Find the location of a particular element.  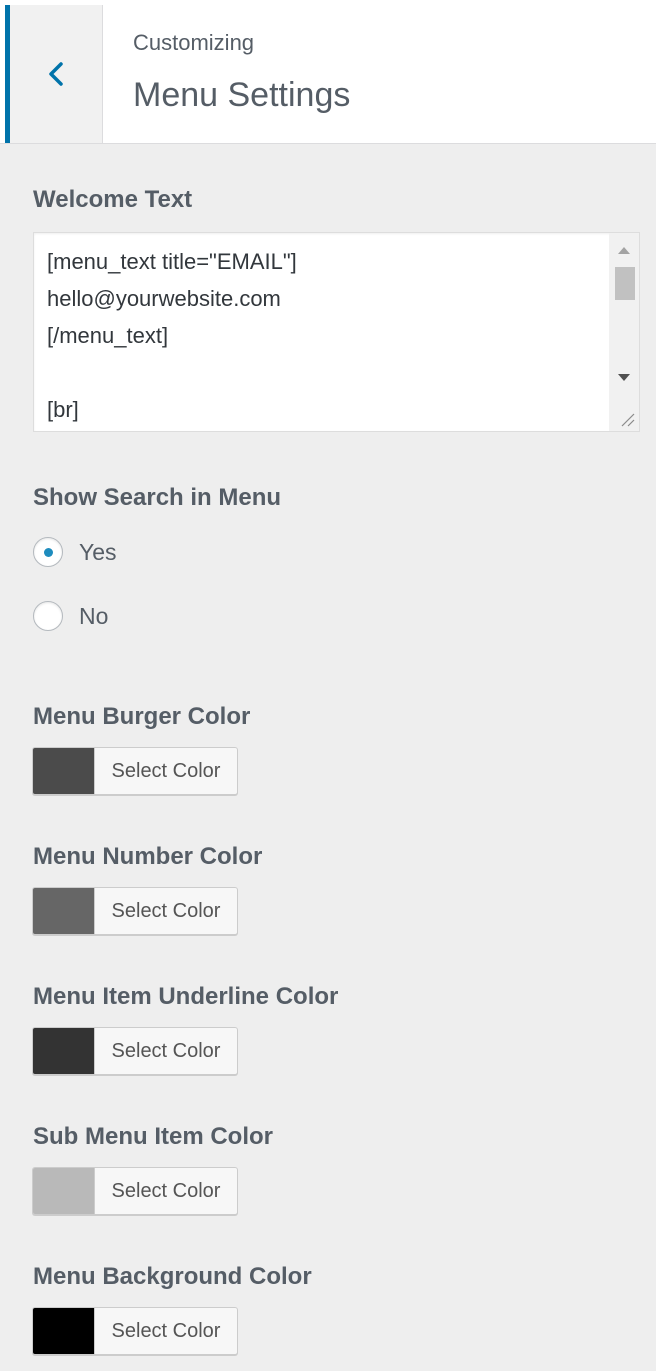

radio-yes is located at coordinates (48, 552).